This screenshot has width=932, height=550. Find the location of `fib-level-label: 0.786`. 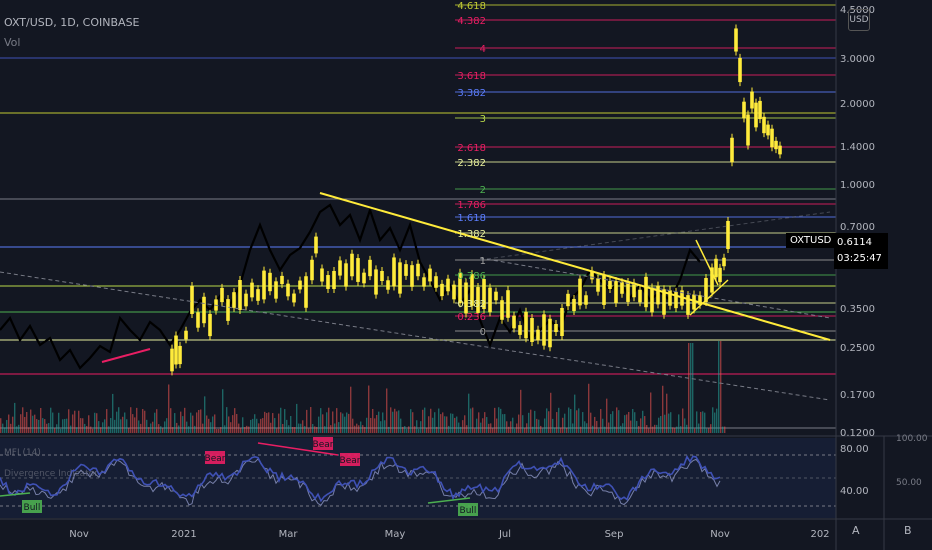

fib-level-label: 0.786 is located at coordinates (471, 276).